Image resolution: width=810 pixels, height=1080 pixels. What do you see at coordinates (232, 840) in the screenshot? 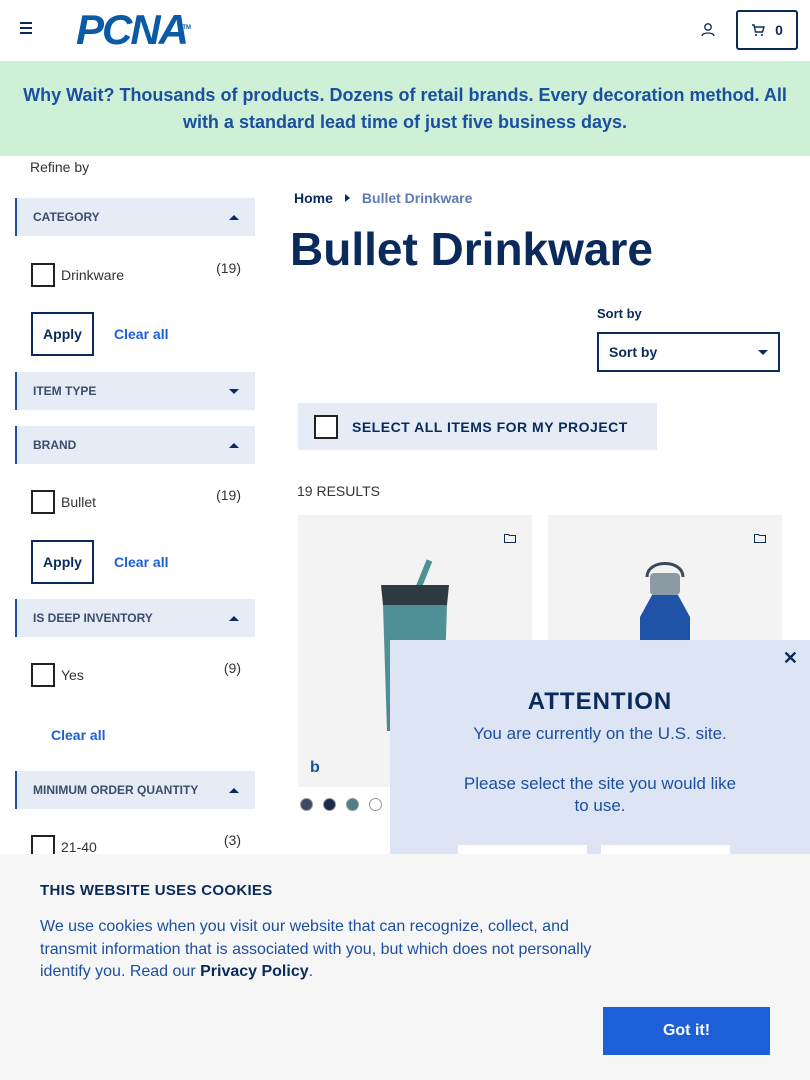
I see `option-count: (3)` at bounding box center [232, 840].